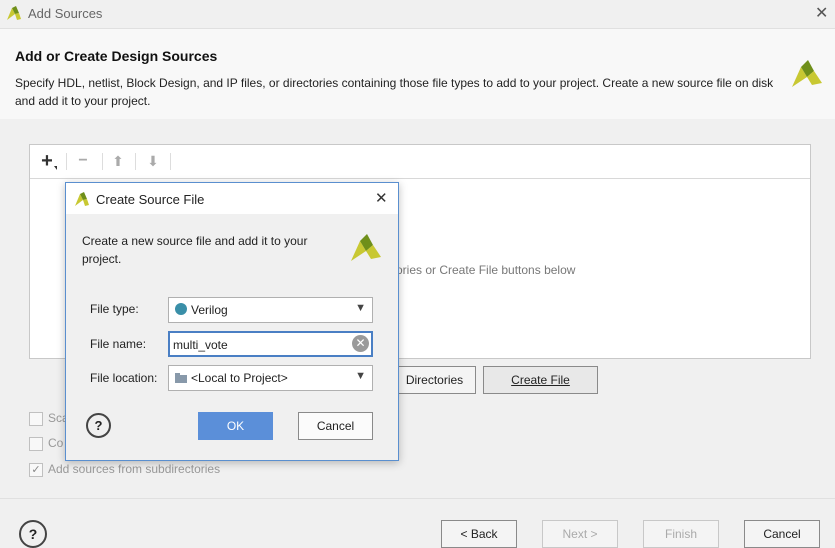 The width and height of the screenshot is (835, 548). I want to click on window-titlebar: Add Sources ✕, so click(417, 14).